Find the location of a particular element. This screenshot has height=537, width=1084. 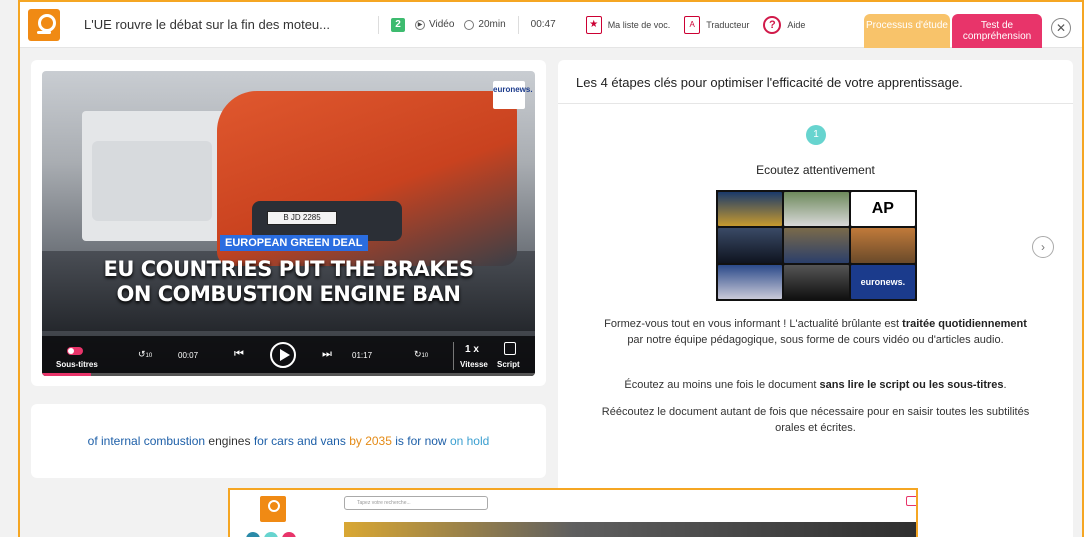

license-plate: B JD 2285 is located at coordinates (302, 218).